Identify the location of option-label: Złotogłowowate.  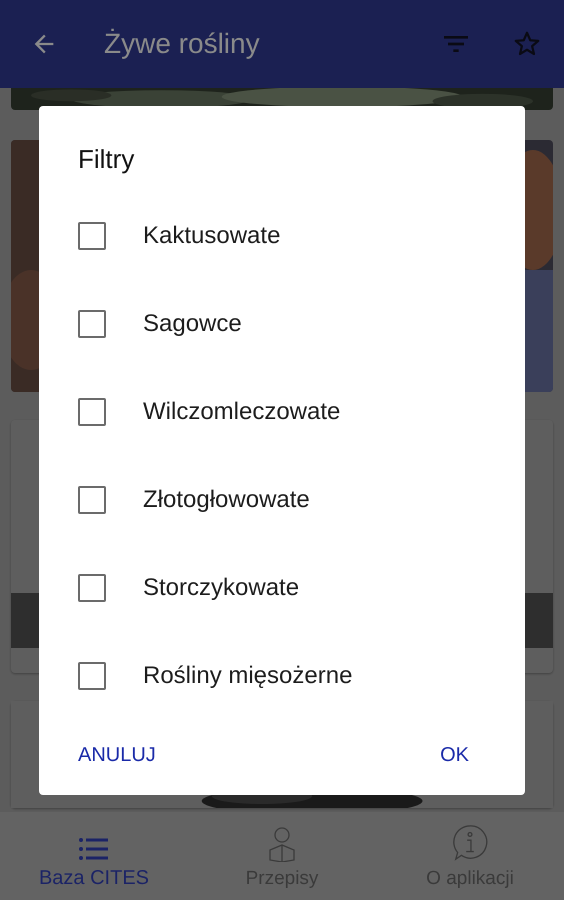
(226, 500).